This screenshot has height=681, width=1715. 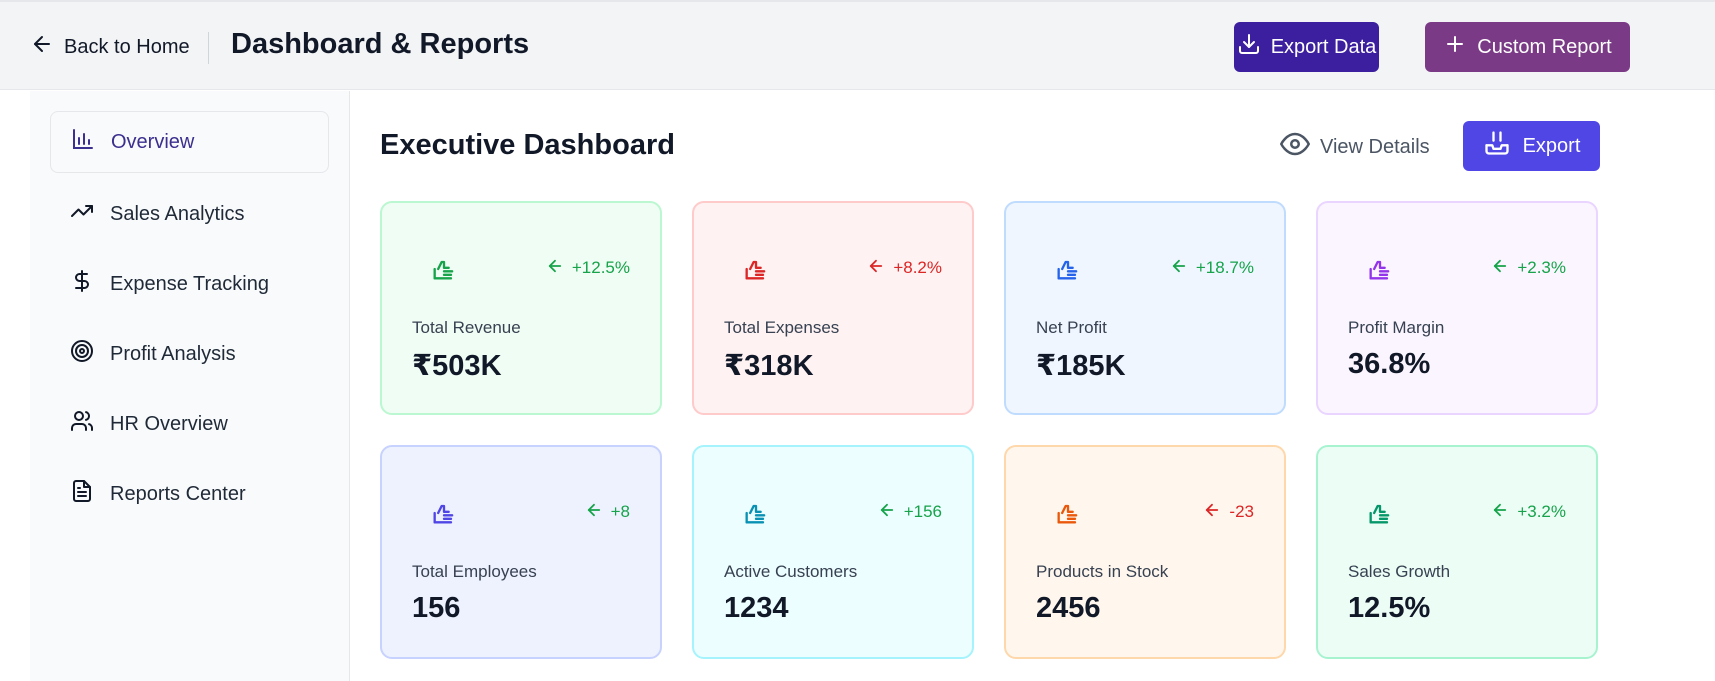 I want to click on sidebar-item-label: HR Overview, so click(x=169, y=423).